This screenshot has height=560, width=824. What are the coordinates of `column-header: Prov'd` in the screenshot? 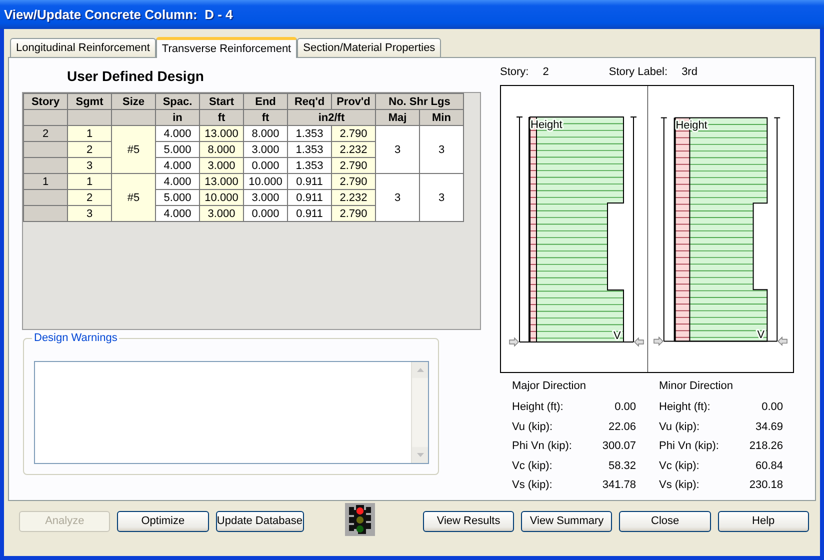 It's located at (354, 102).